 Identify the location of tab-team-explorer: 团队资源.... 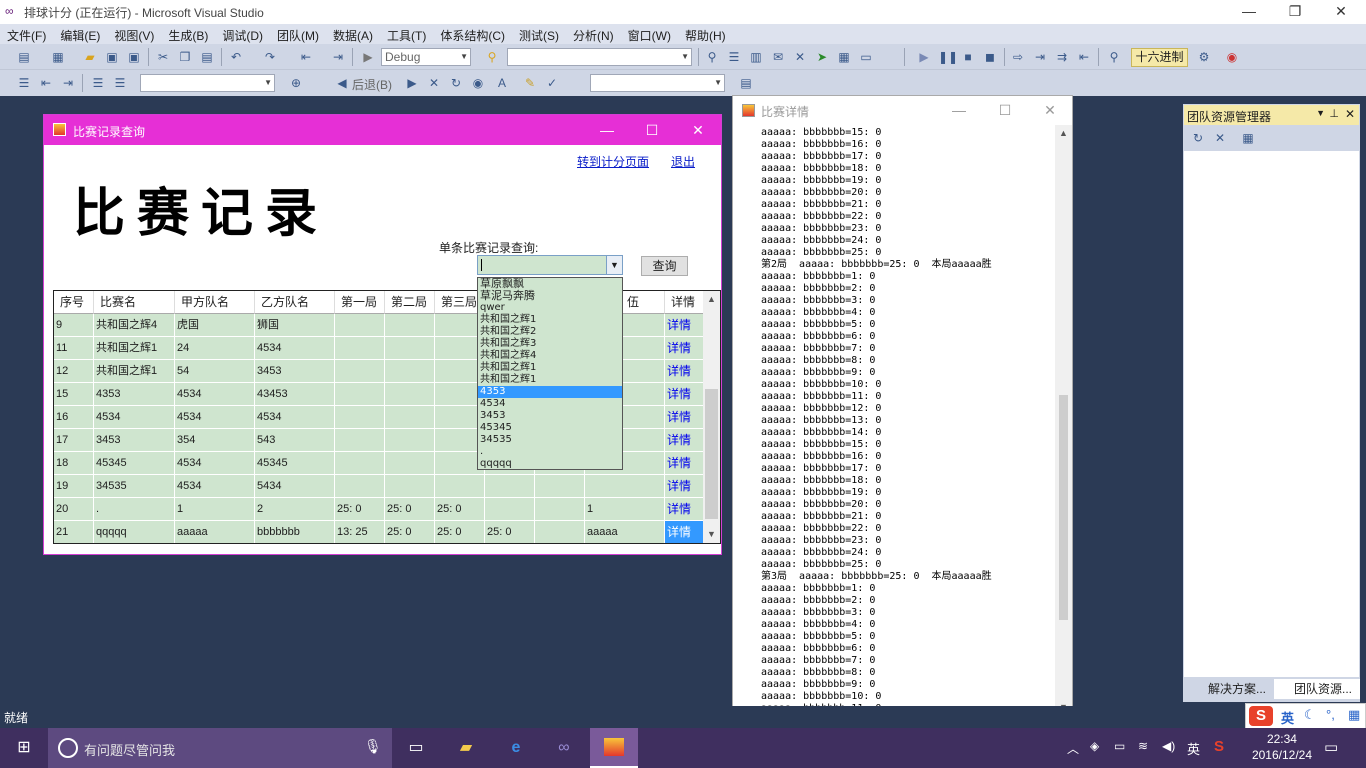
(1317, 689).